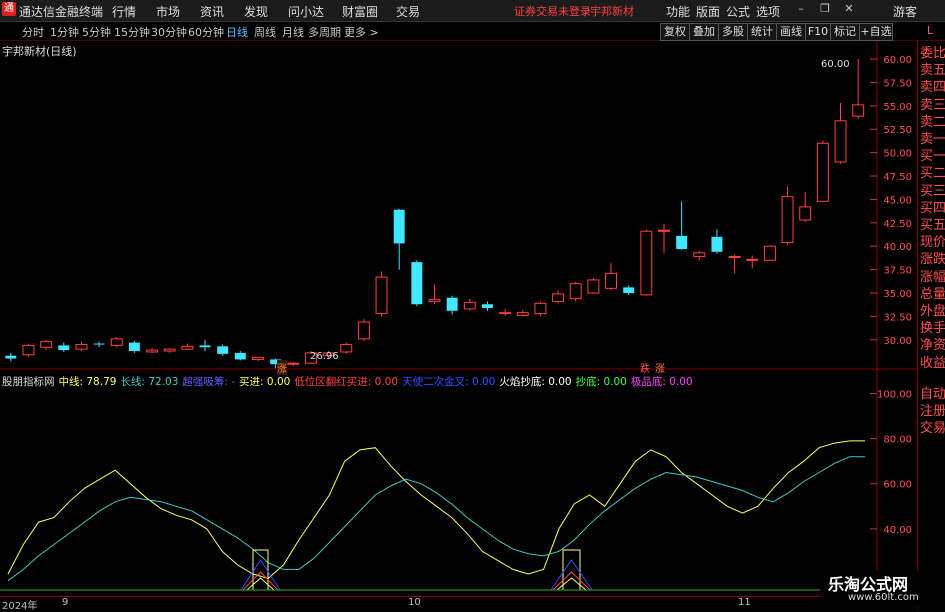 The width and height of the screenshot is (945, 612). What do you see at coordinates (149, 382) in the screenshot?
I see `indicator-value-1: 长线: 72.03` at bounding box center [149, 382].